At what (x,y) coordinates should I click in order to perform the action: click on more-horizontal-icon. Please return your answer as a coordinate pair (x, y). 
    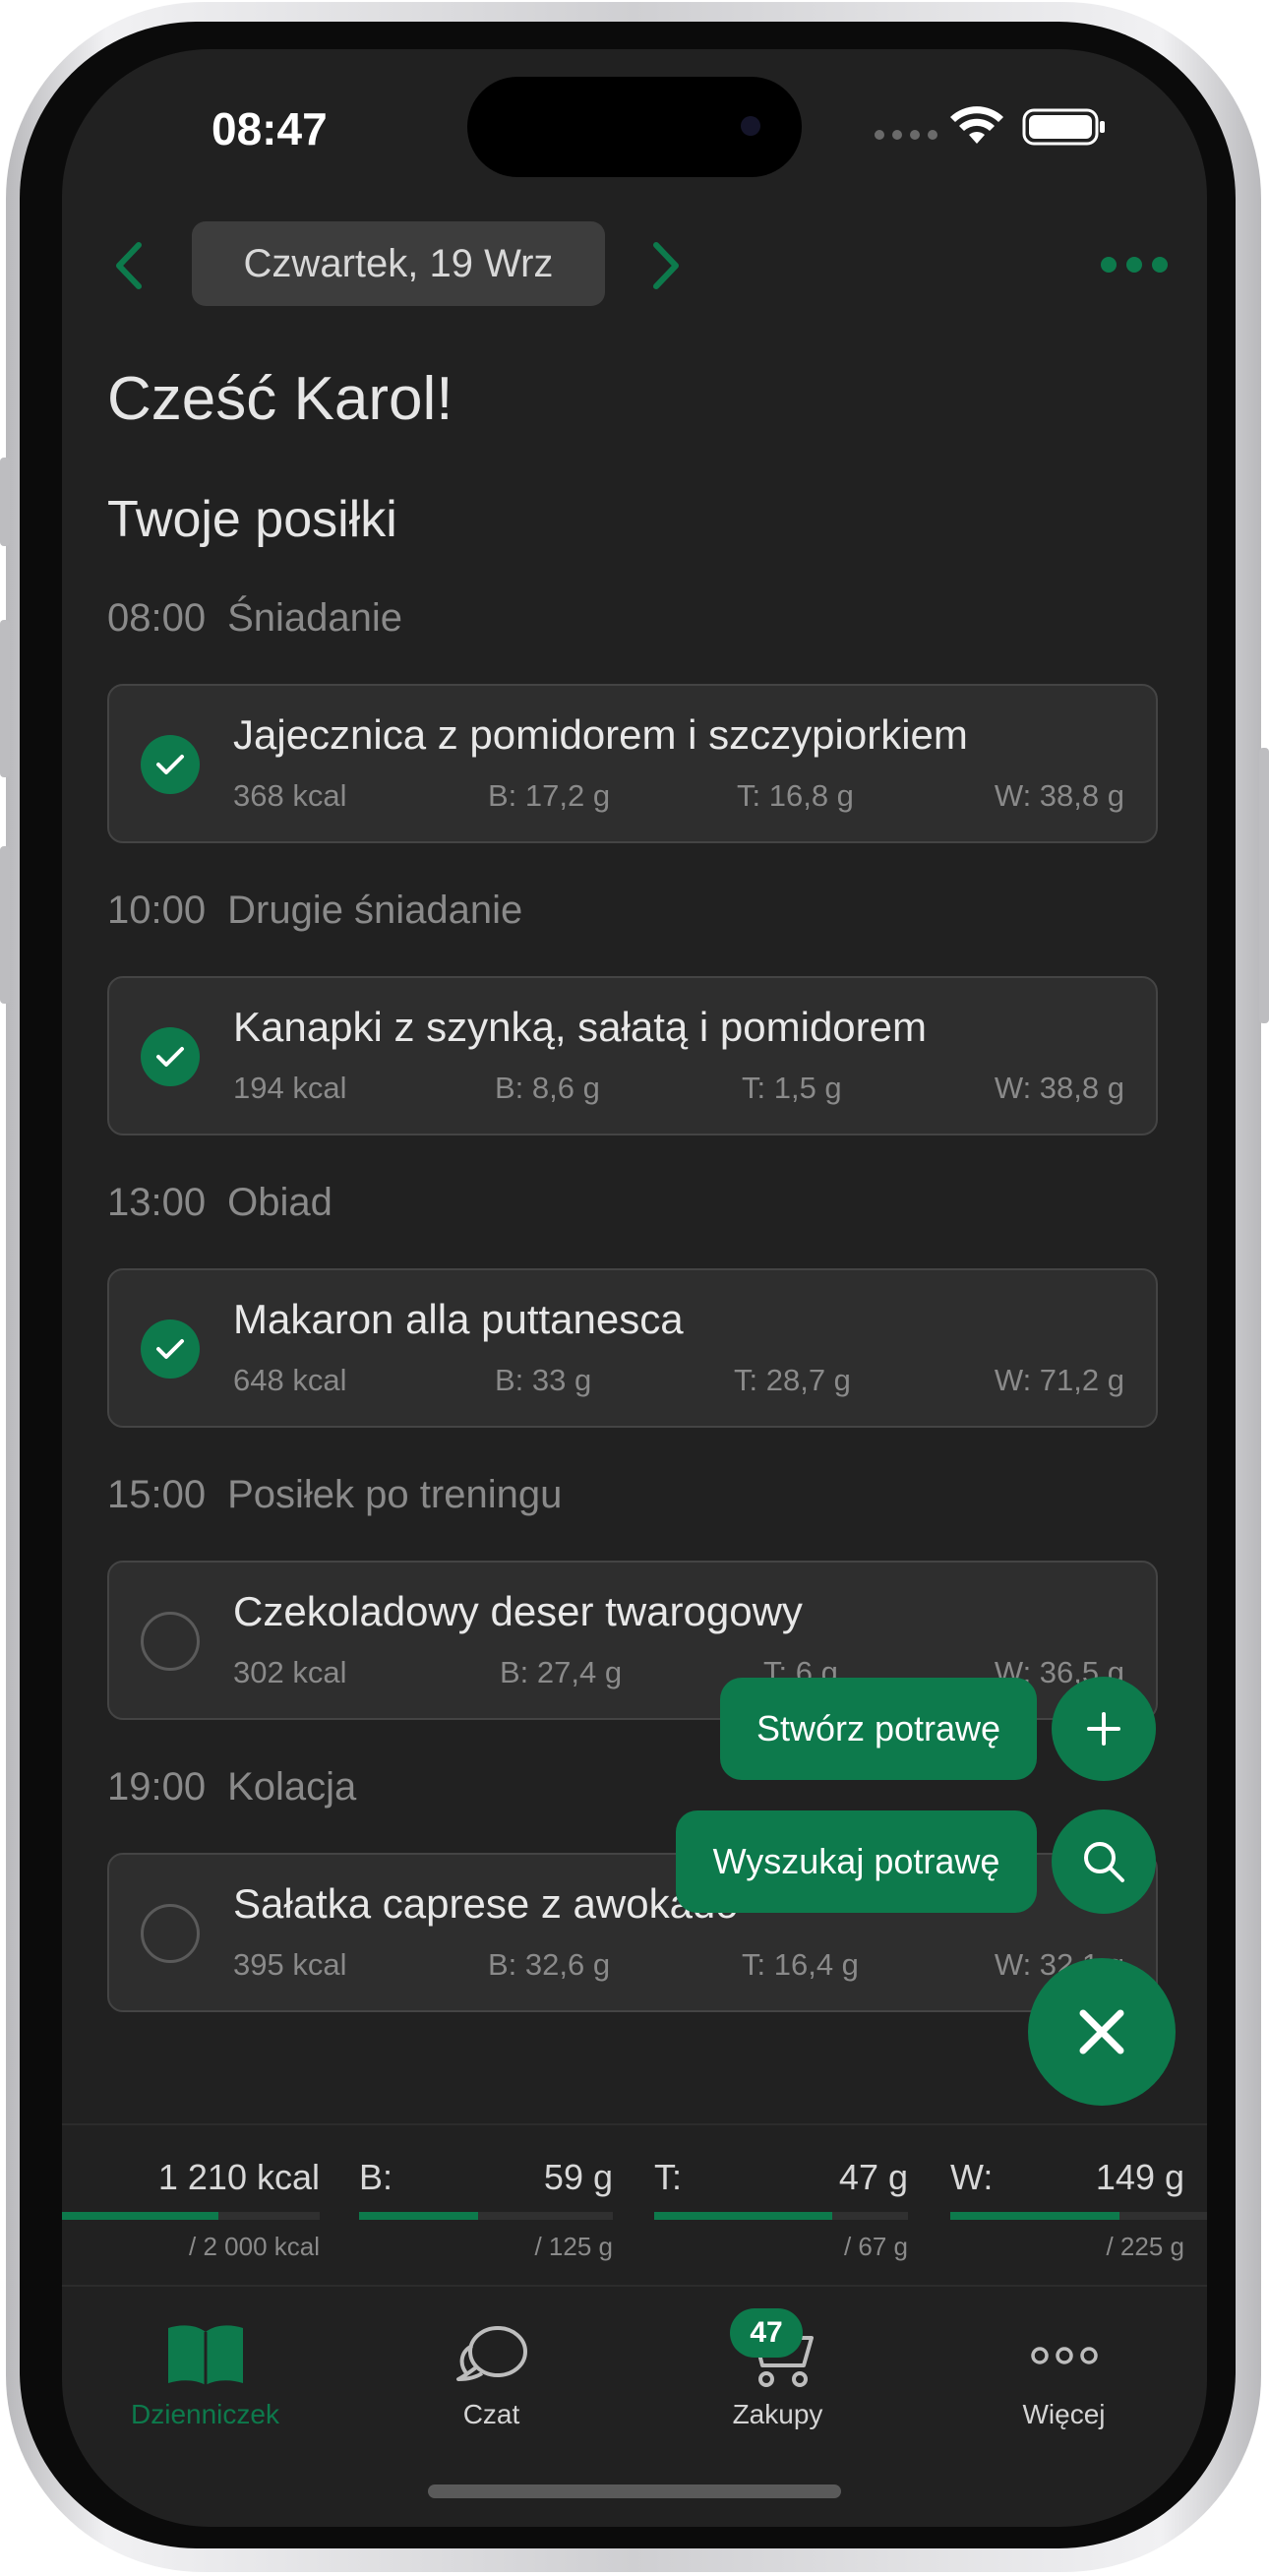
    Looking at the image, I should click on (1064, 2355).